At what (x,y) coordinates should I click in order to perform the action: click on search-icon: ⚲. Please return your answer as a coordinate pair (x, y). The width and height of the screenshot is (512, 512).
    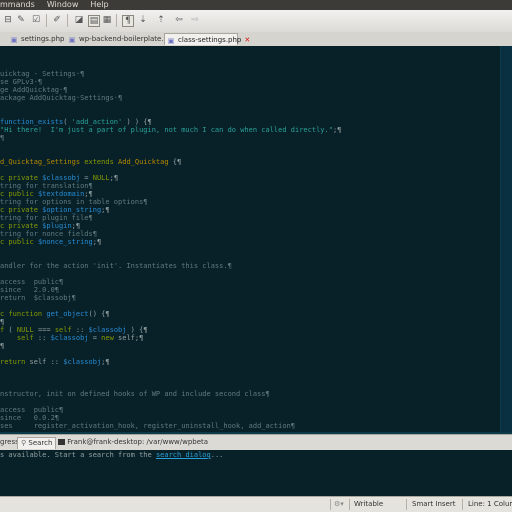
    Looking at the image, I should click on (24, 443).